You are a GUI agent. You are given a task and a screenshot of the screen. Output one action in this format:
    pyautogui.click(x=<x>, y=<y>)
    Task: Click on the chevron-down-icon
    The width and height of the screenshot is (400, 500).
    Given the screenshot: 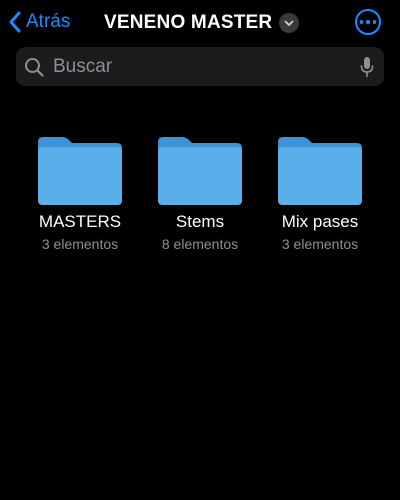 What is the action you would take?
    pyautogui.click(x=289, y=23)
    